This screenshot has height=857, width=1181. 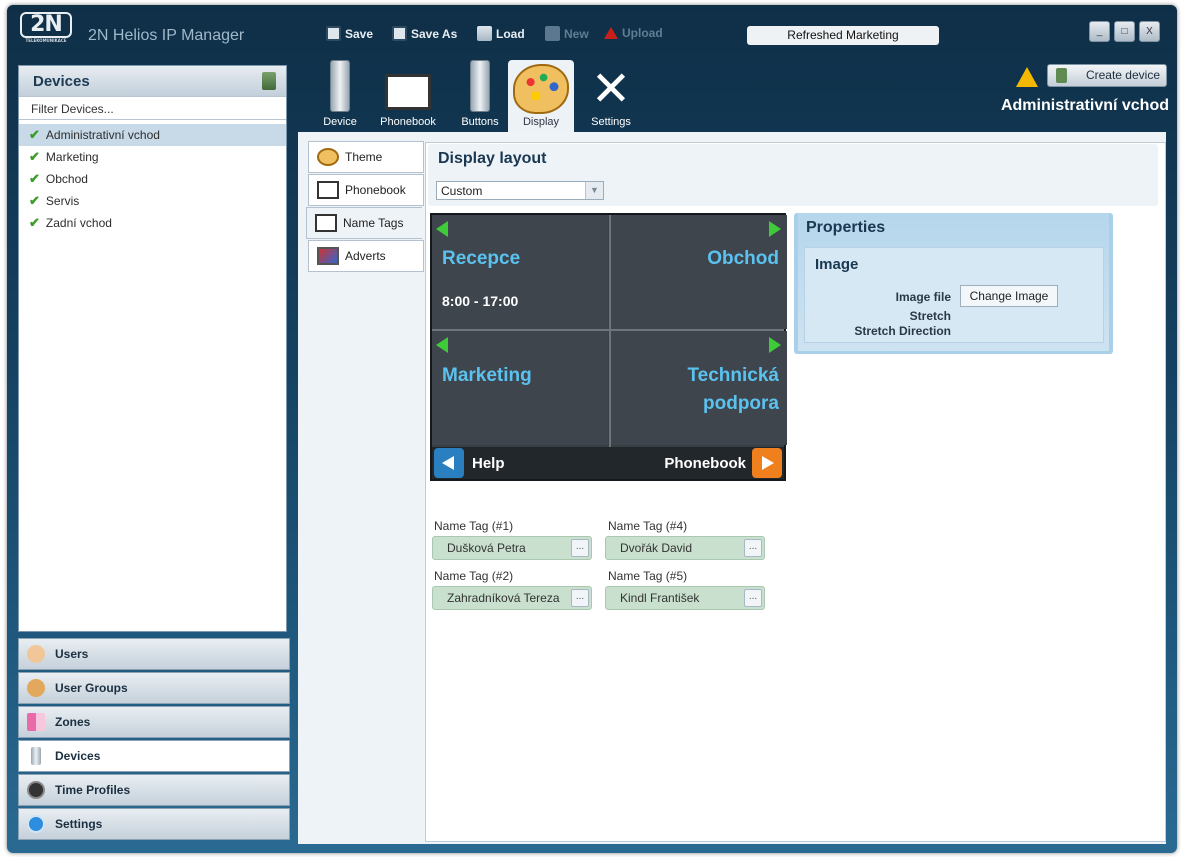 I want to click on nav-devices-label: Devices, so click(x=78, y=756).